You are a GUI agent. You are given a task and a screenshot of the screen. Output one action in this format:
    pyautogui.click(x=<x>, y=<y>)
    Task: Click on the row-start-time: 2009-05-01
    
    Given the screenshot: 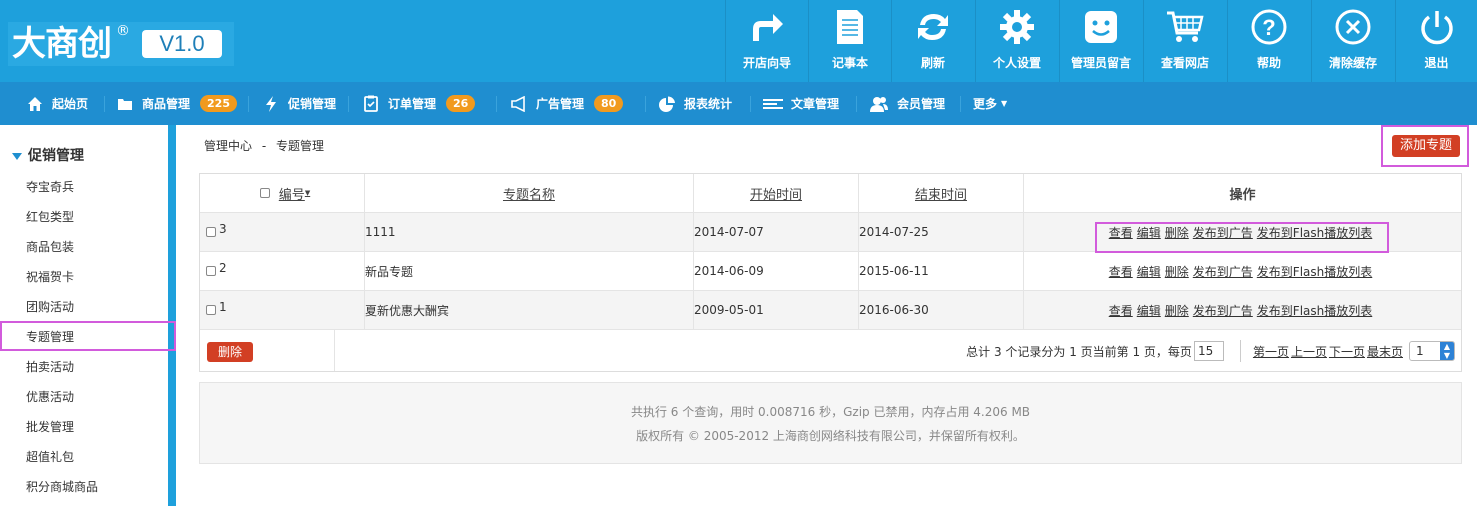 What is the action you would take?
    pyautogui.click(x=776, y=310)
    